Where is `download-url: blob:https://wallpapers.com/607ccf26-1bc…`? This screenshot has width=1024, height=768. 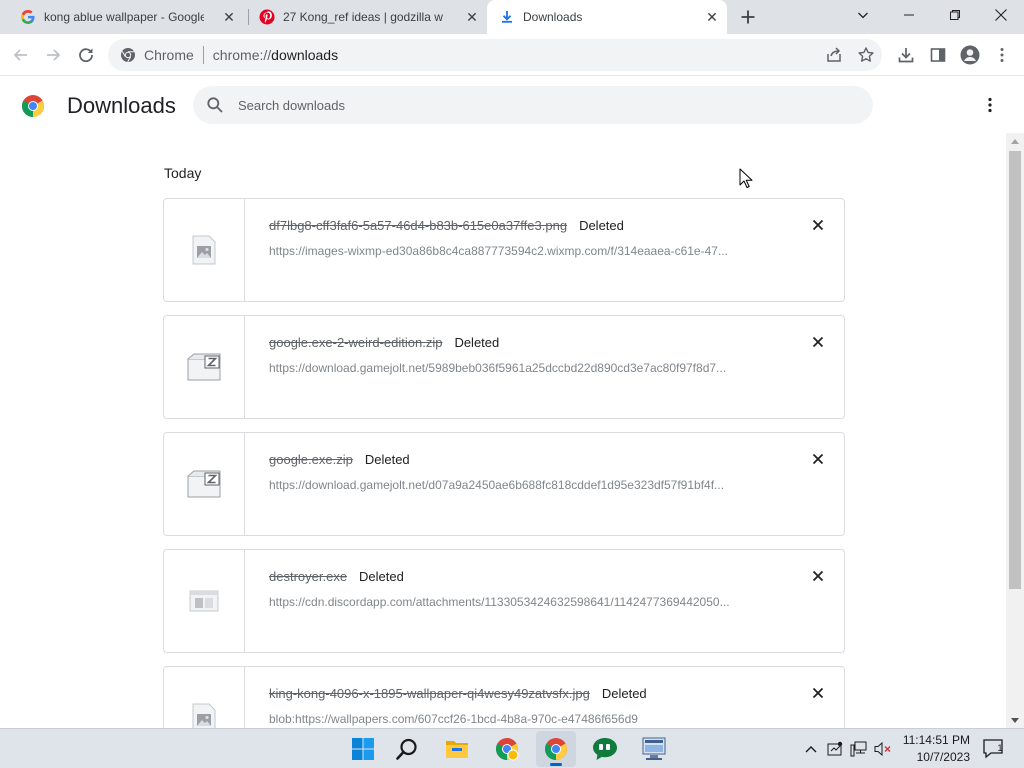 download-url: blob:https://wallpapers.com/607ccf26-1bc… is located at coordinates (519, 719).